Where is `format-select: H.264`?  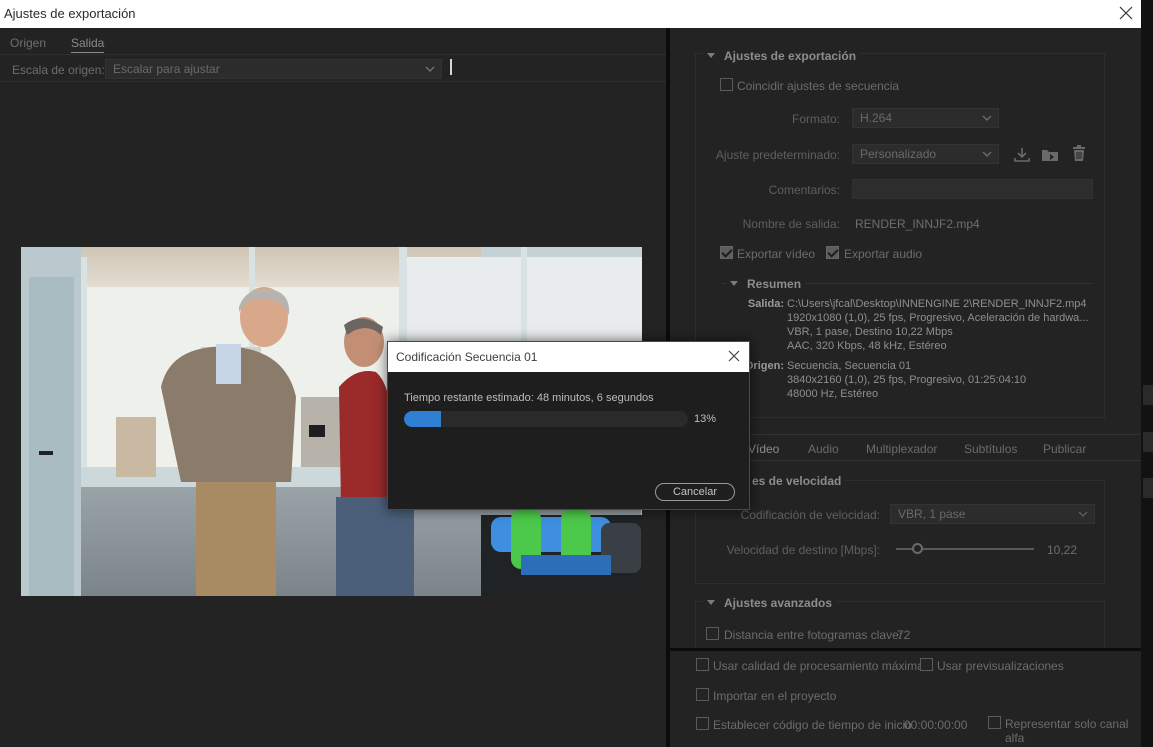
format-select: H.264 is located at coordinates (925, 118).